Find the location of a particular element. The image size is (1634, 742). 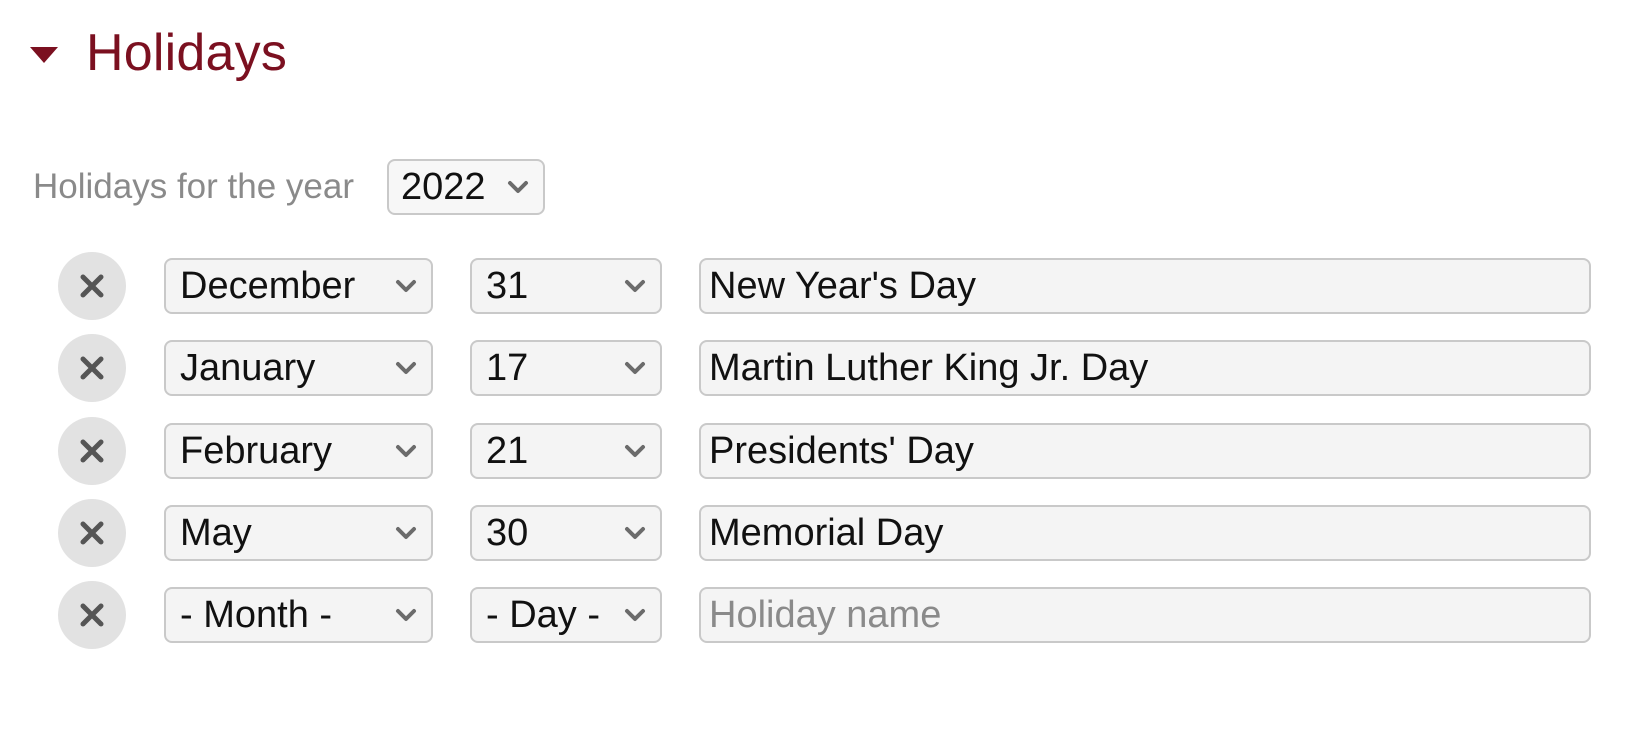

holiday-row: February 21 is located at coordinates (824, 451).